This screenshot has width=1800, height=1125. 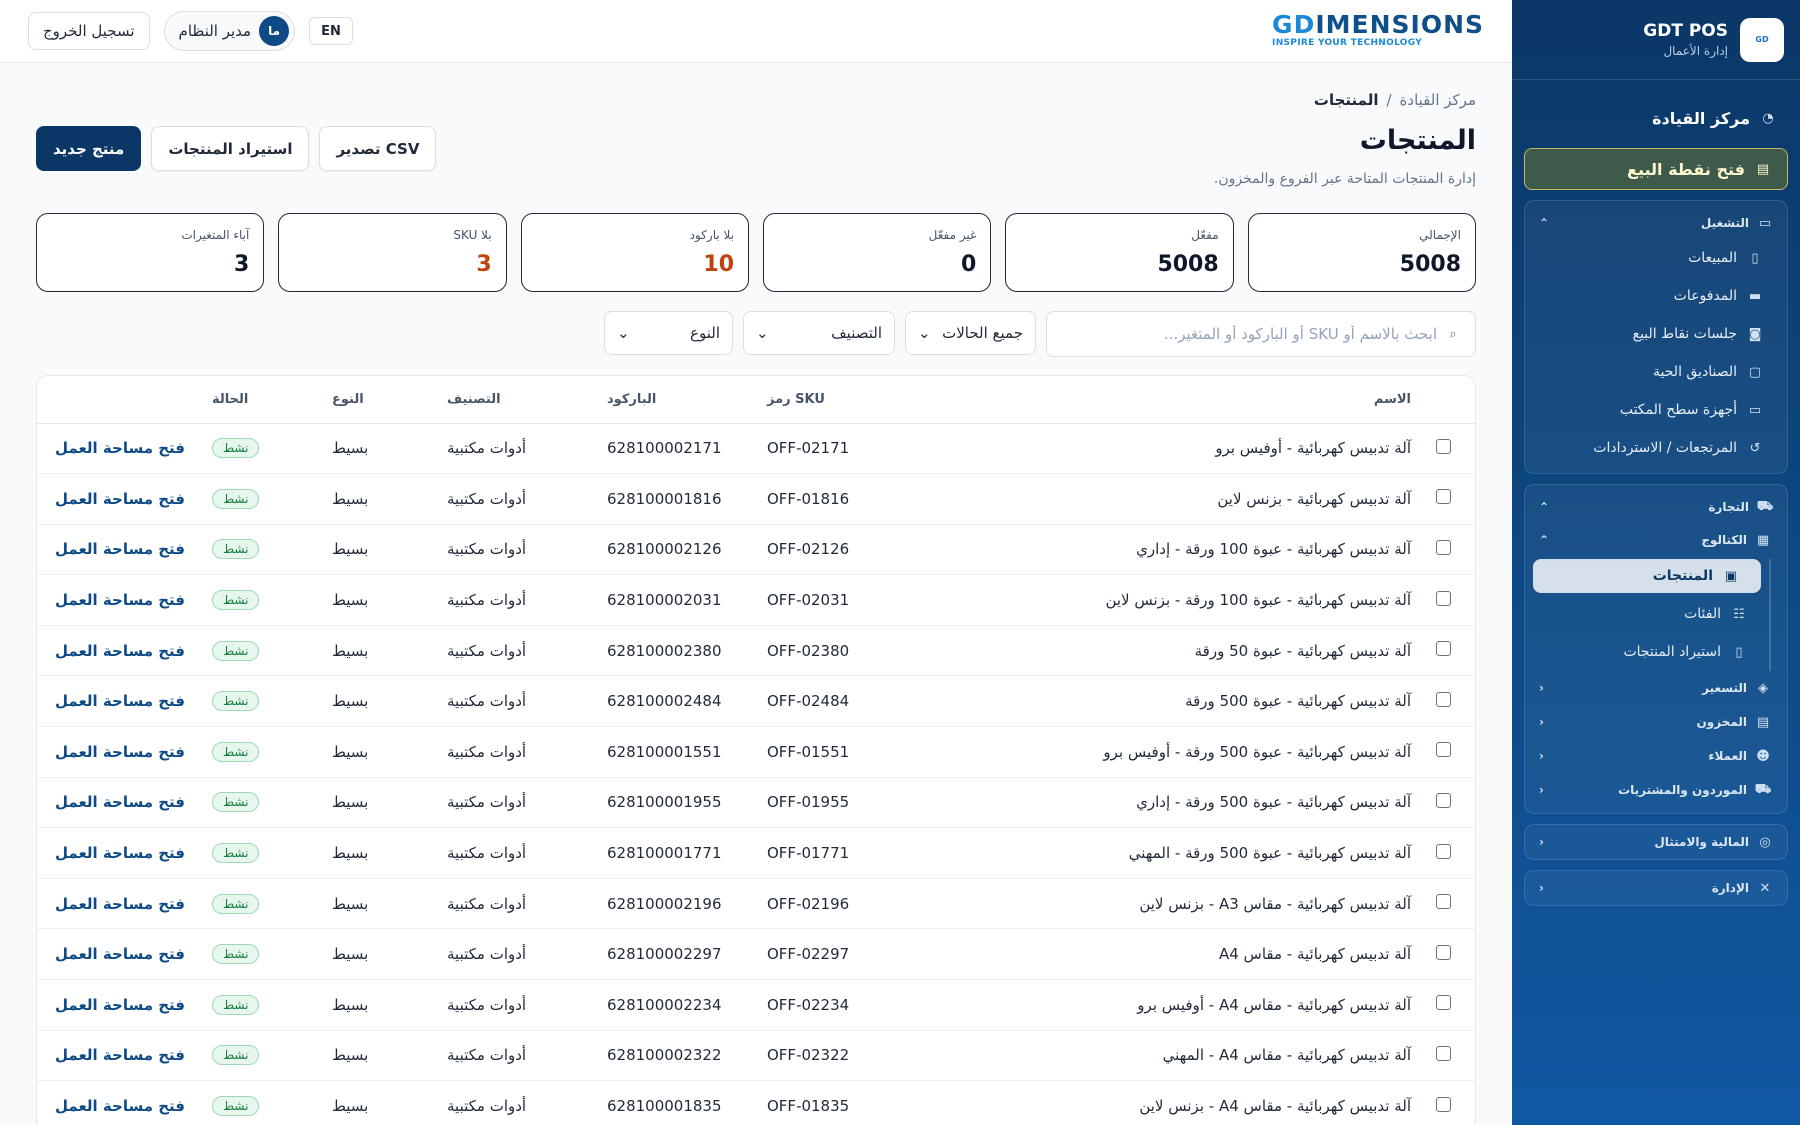 What do you see at coordinates (389, 400) in the screenshot?
I see `header-type: النوع` at bounding box center [389, 400].